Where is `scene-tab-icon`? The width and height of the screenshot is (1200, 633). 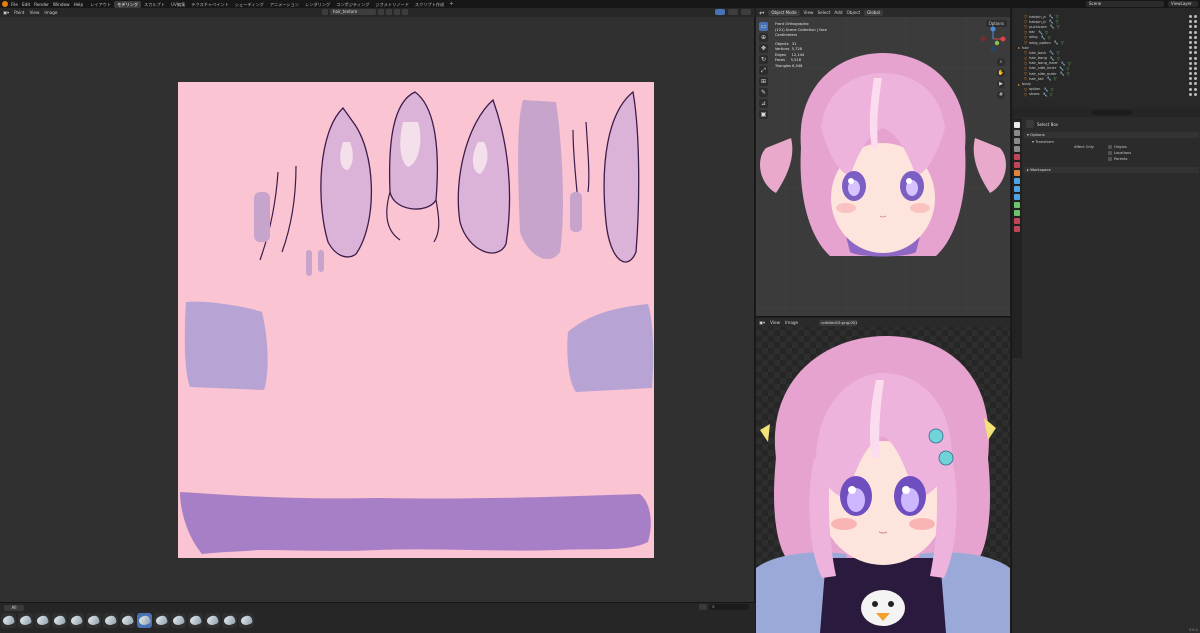
scene-tab-icon is located at coordinates (1017, 157).